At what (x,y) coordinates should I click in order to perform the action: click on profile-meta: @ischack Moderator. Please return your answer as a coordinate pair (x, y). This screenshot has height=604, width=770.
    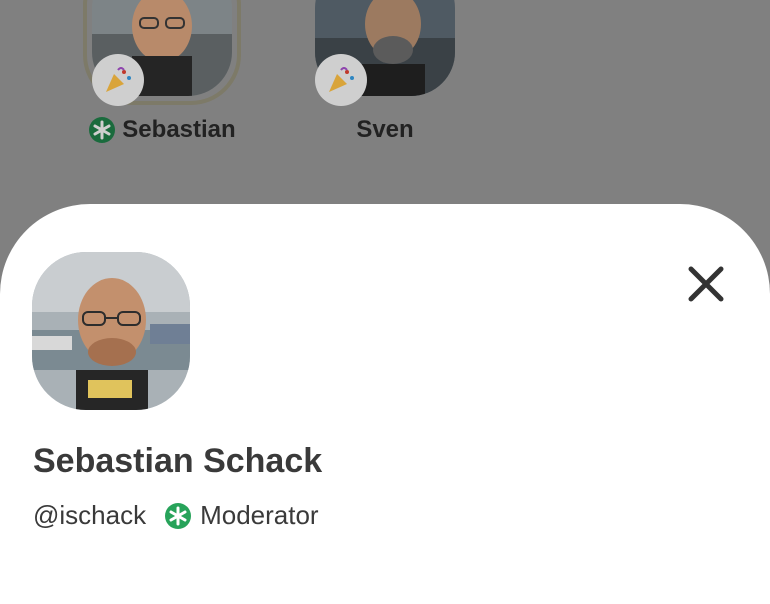
    Looking at the image, I should click on (176, 515).